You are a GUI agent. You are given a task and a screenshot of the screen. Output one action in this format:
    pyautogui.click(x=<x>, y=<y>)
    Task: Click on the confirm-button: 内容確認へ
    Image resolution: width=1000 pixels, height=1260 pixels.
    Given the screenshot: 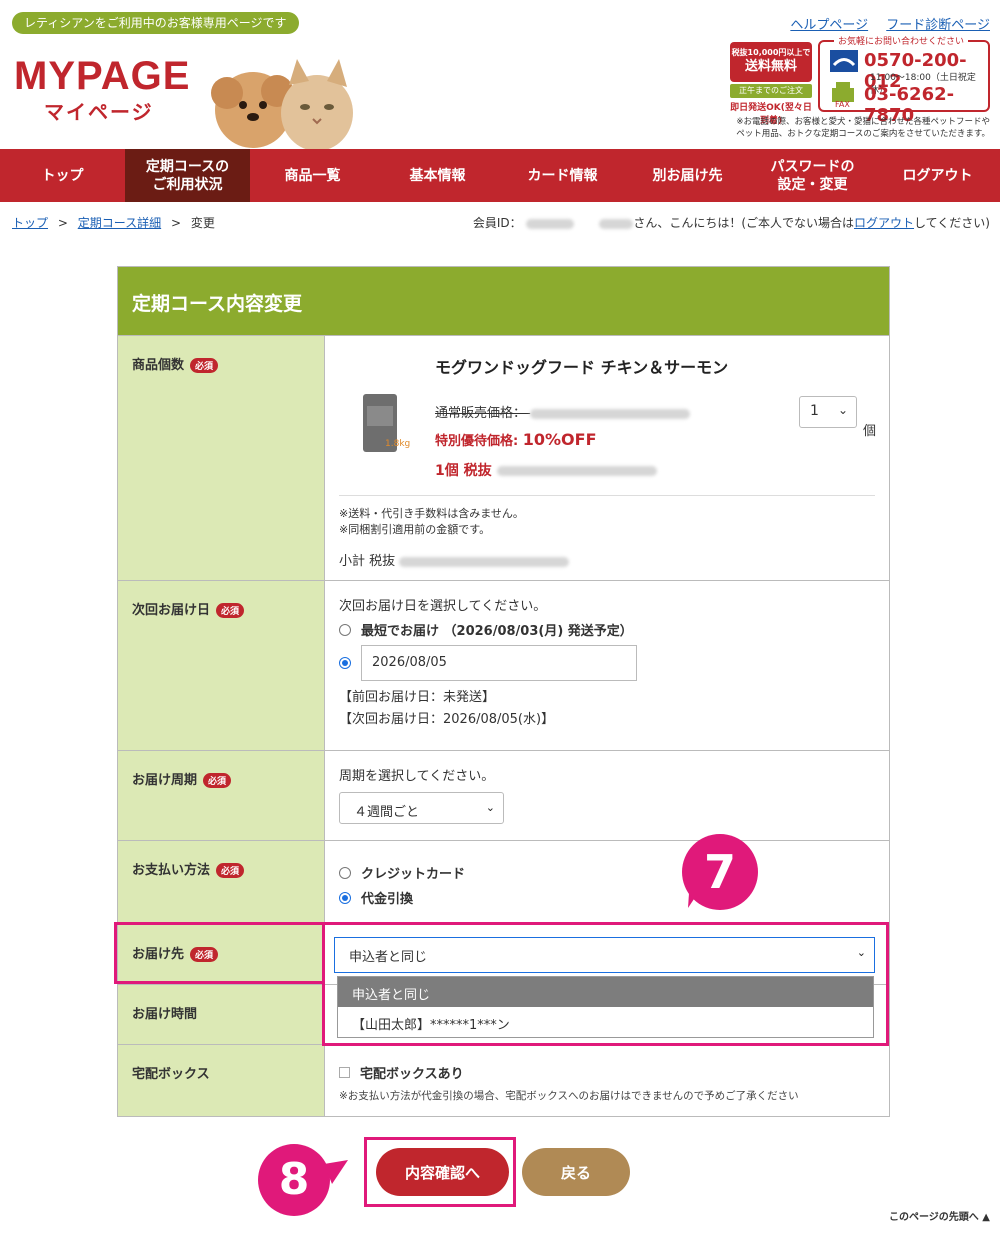 What is the action you would take?
    pyautogui.click(x=442, y=1172)
    